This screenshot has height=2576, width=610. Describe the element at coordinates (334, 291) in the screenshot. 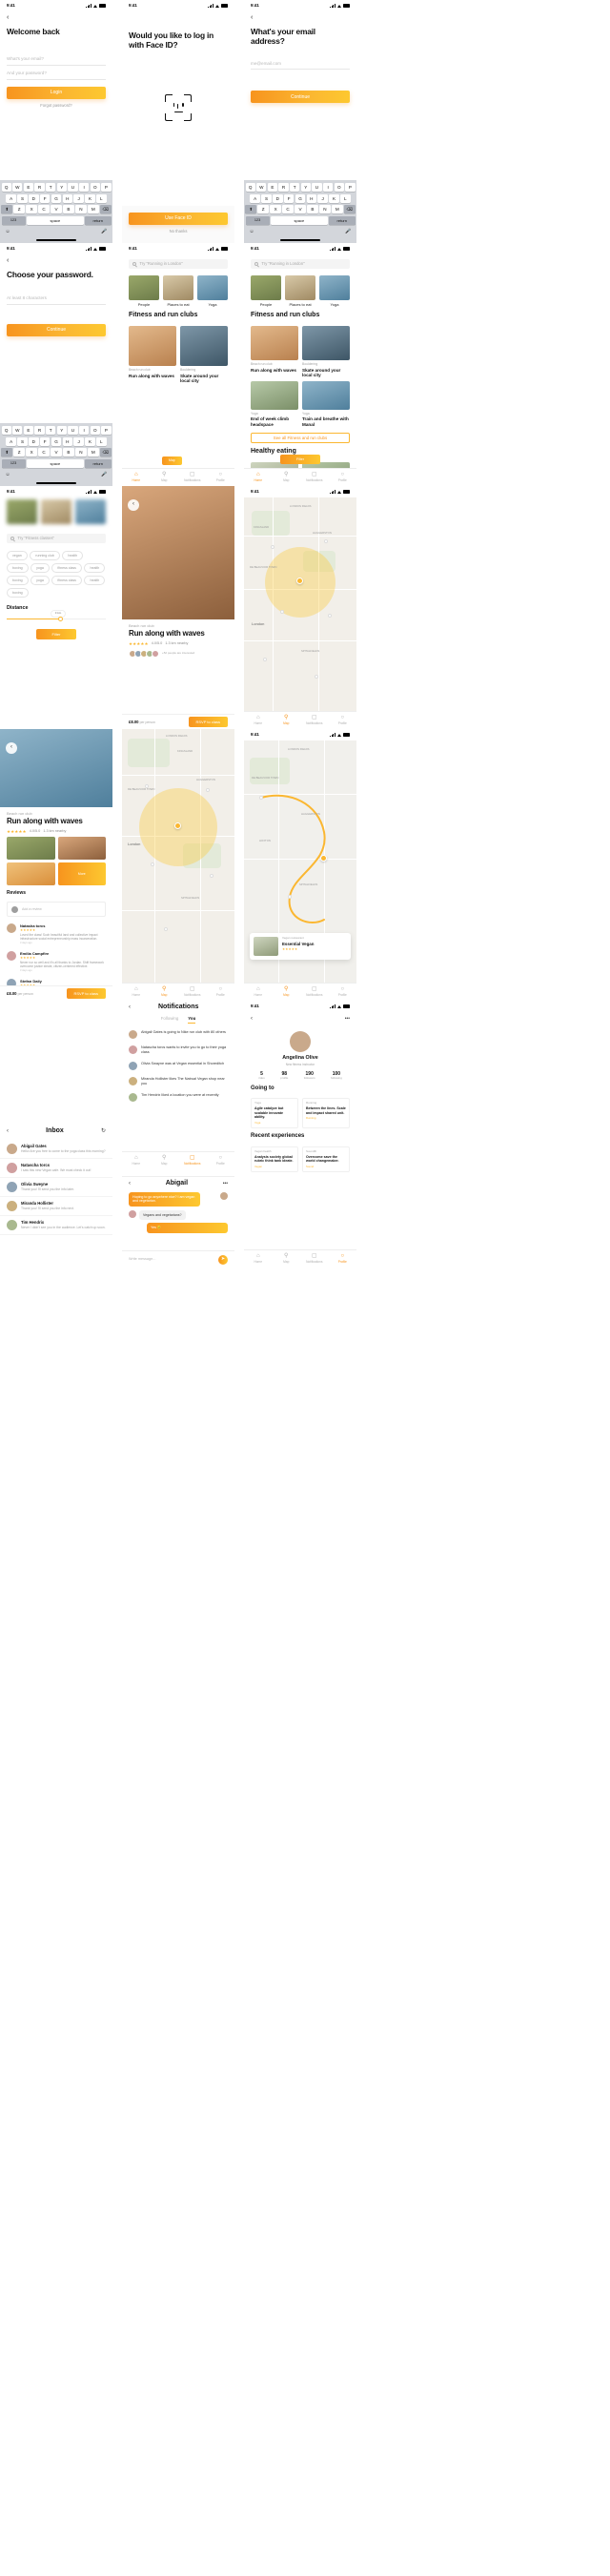

I see `category-yoga: Yoga` at that location.